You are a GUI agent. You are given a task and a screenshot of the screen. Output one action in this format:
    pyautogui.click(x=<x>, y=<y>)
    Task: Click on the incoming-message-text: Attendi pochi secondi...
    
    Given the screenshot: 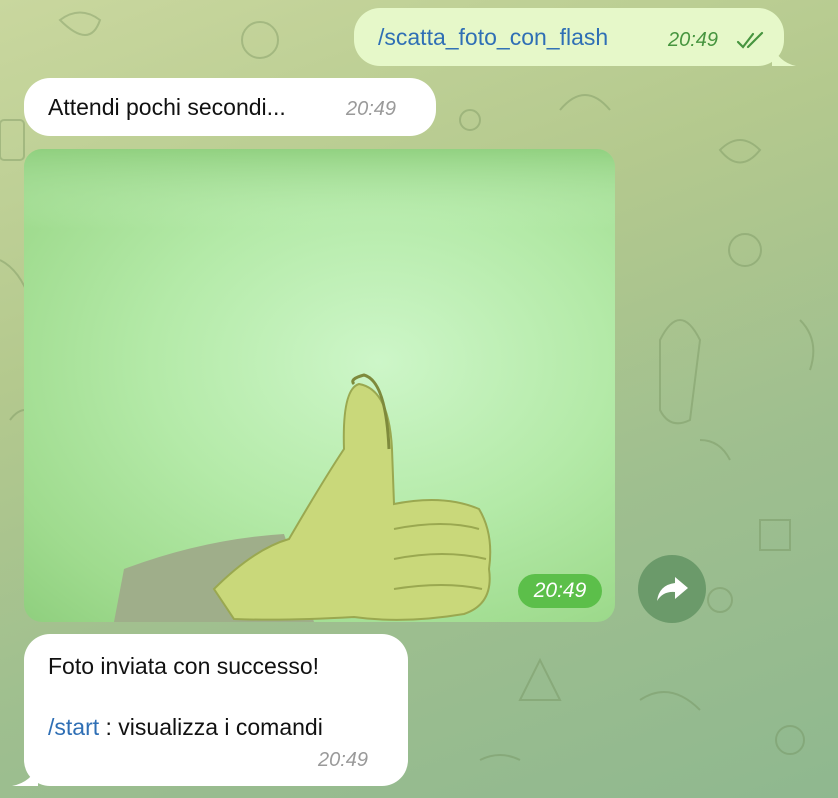 What is the action you would take?
    pyautogui.click(x=167, y=107)
    